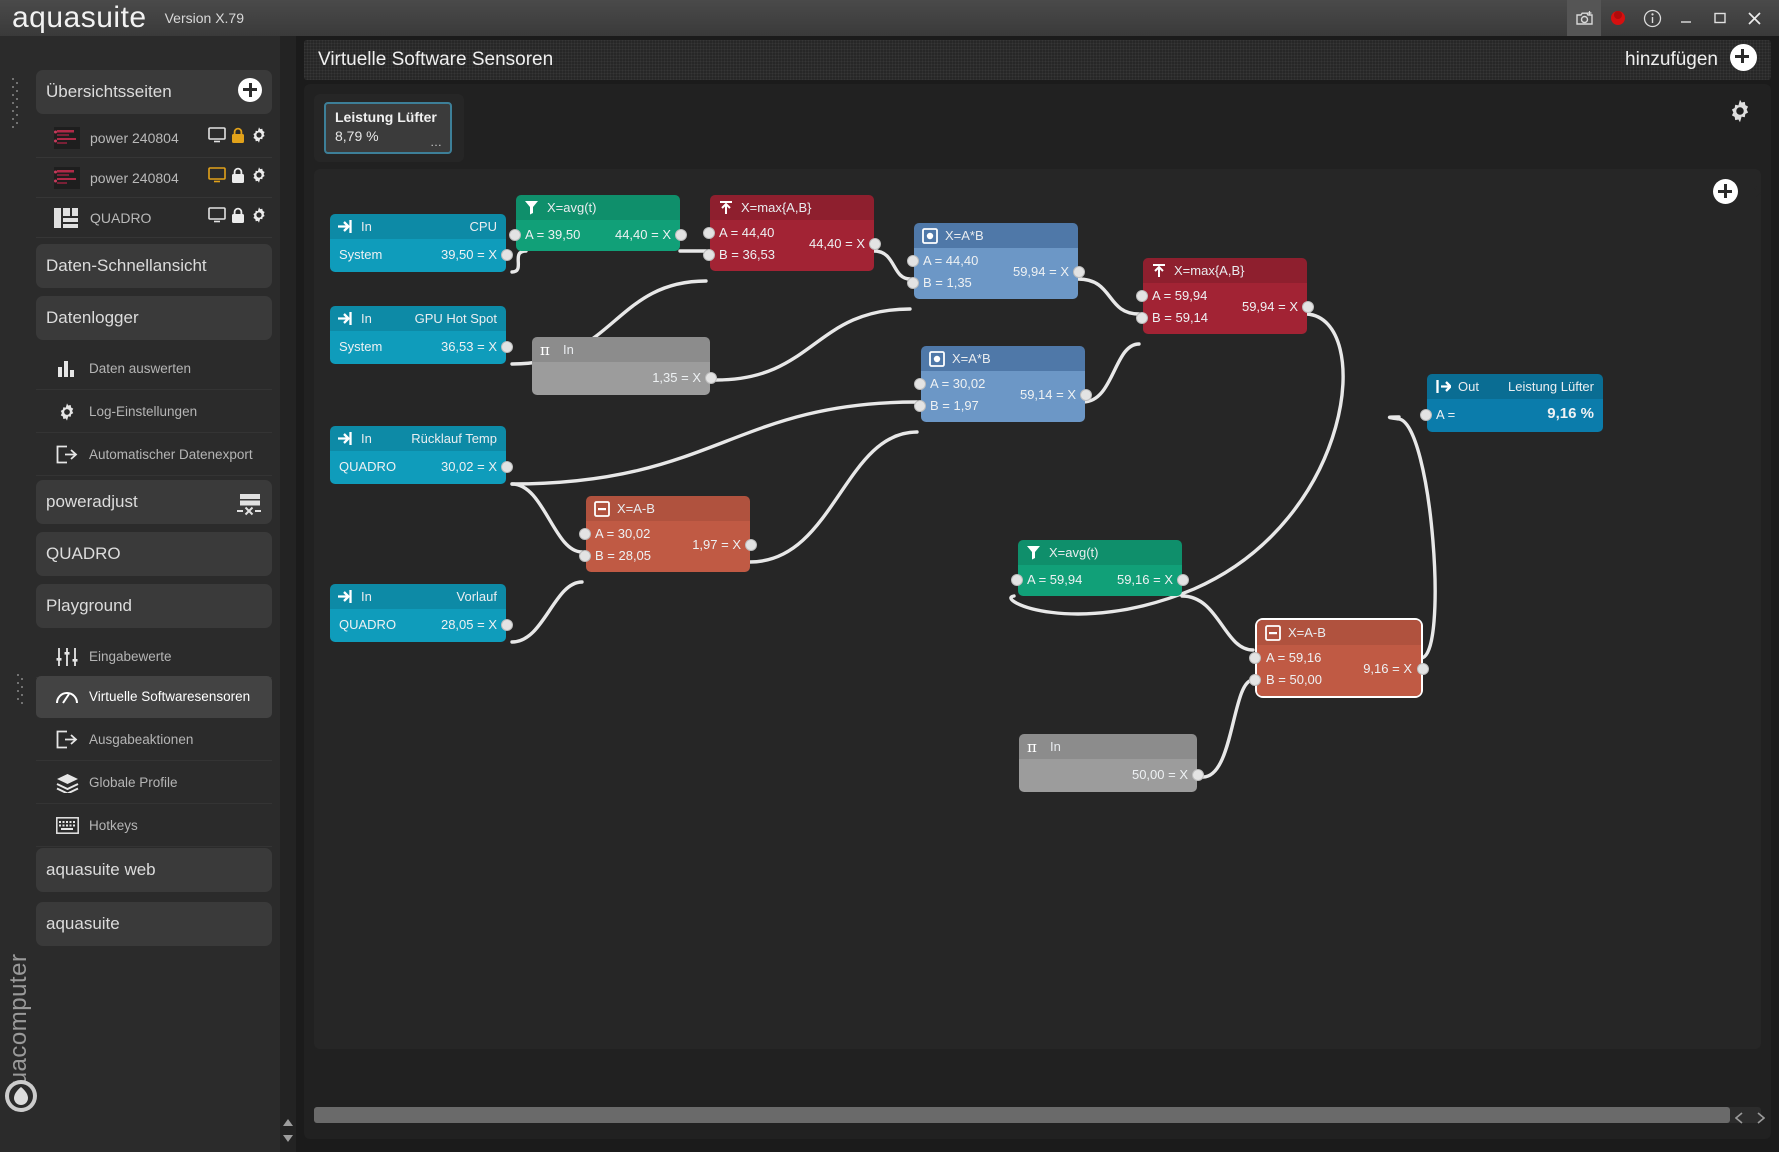  Describe the element at coordinates (1100, 568) in the screenshot. I see `node-avg-2: X=avg(t) A = 59,94 59,16 = X` at that location.